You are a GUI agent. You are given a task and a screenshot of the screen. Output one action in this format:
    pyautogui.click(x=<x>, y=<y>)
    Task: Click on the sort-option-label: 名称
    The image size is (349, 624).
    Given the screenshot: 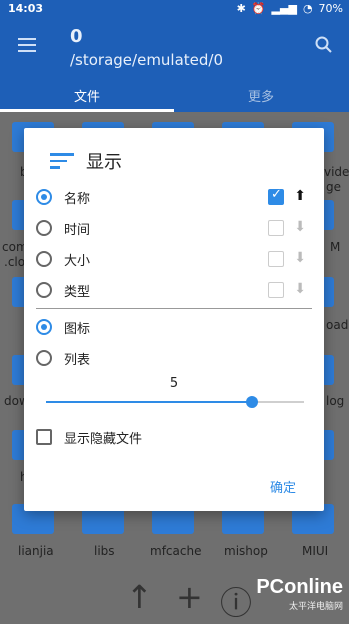 What is the action you would take?
    pyautogui.click(x=77, y=199)
    